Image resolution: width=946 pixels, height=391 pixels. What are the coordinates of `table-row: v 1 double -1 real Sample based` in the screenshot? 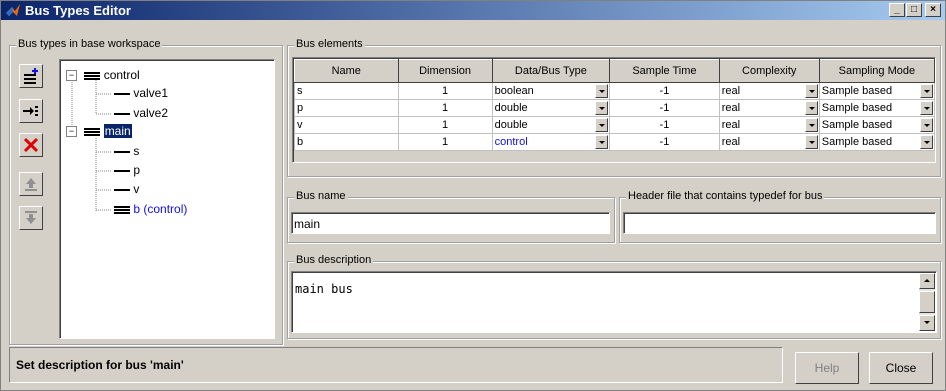 It's located at (615, 125).